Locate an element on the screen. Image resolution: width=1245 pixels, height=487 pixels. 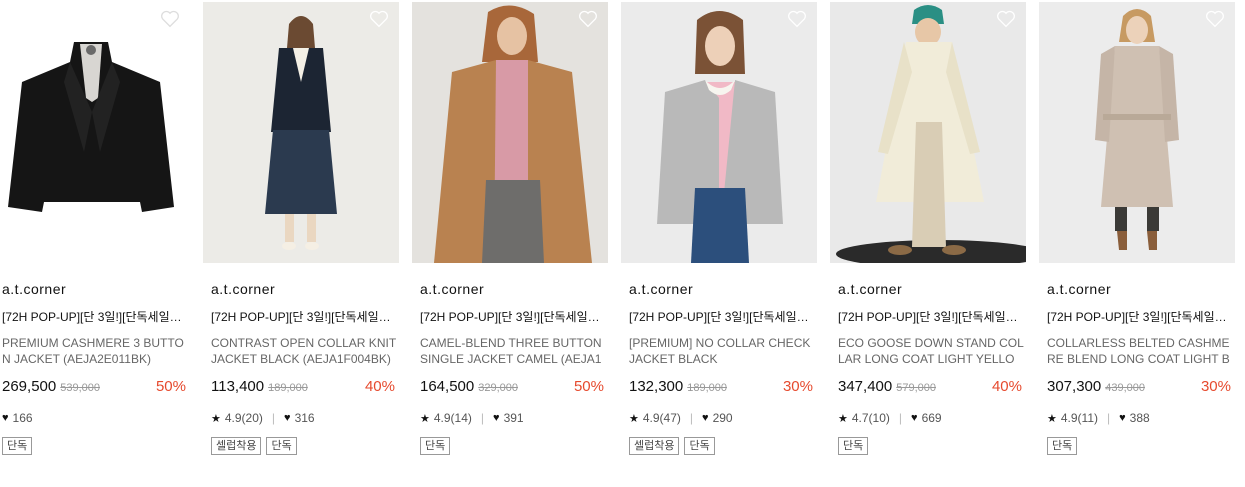
like-count: 166 is located at coordinates (22, 418).